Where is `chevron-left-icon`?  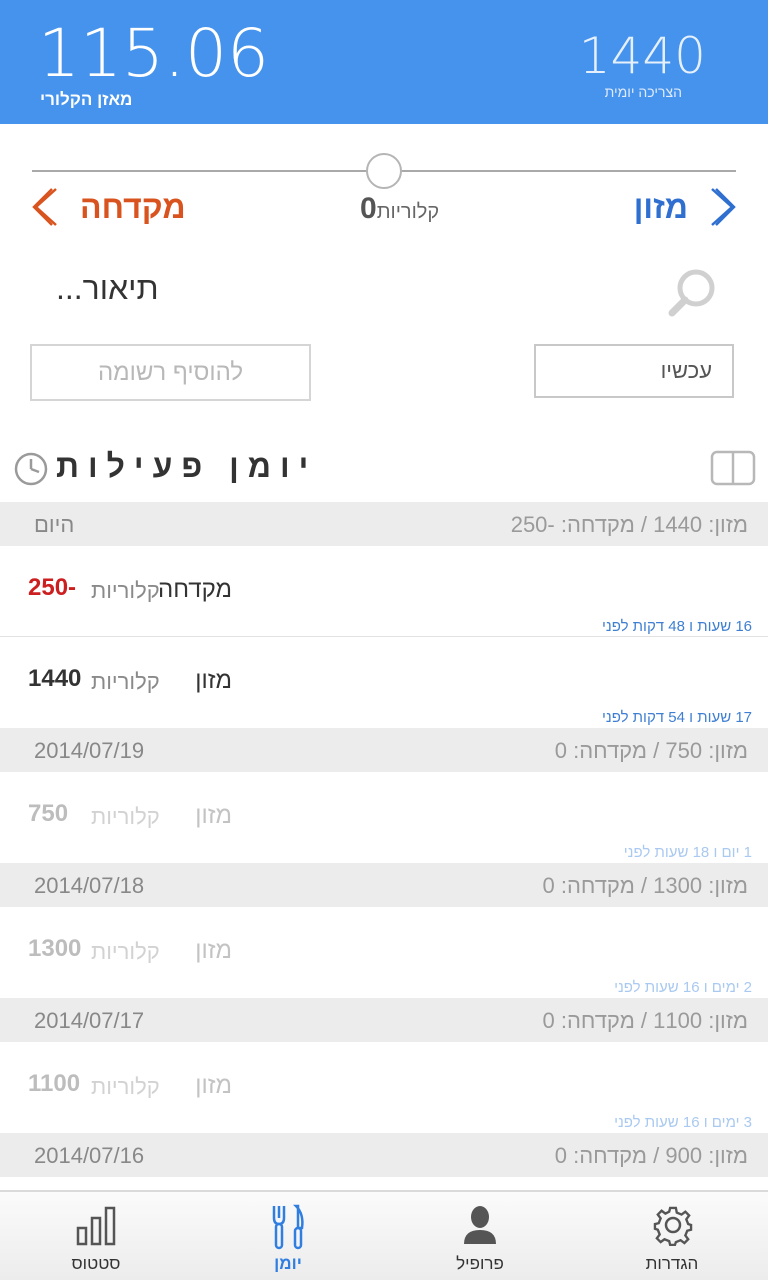 chevron-left-icon is located at coordinates (44, 207).